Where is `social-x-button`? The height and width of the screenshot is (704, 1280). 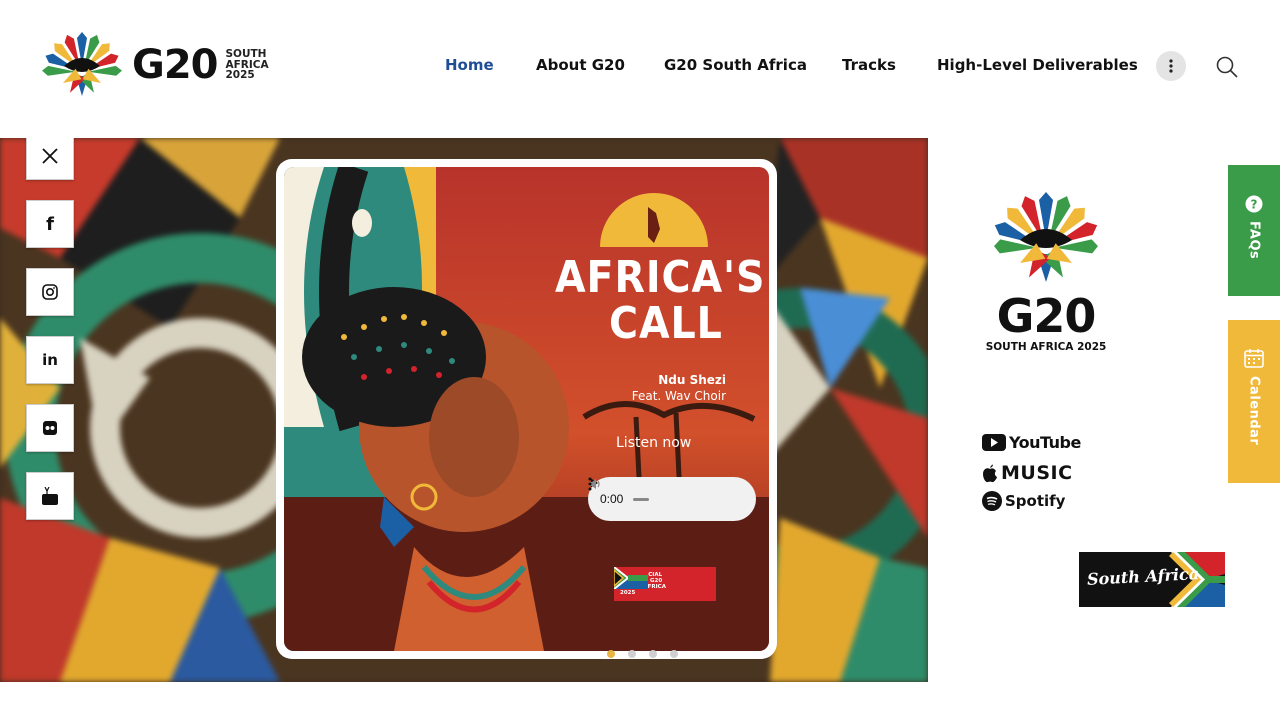
social-x-button is located at coordinates (50, 159).